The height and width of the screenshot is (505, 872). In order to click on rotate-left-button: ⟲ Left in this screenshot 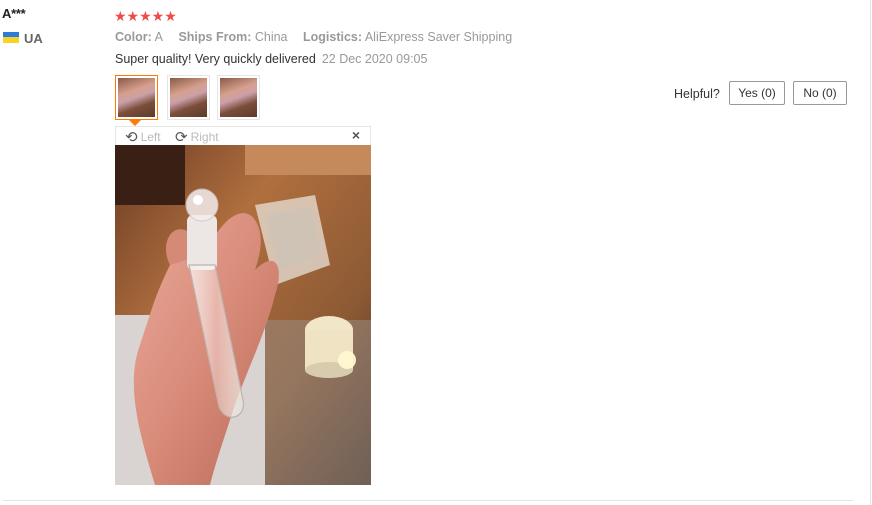, I will do `click(143, 137)`.